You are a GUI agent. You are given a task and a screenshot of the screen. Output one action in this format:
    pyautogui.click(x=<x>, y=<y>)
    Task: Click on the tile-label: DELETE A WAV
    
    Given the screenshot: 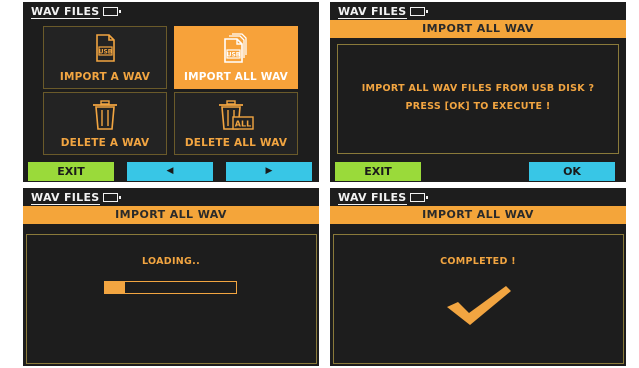 What is the action you would take?
    pyautogui.click(x=105, y=143)
    